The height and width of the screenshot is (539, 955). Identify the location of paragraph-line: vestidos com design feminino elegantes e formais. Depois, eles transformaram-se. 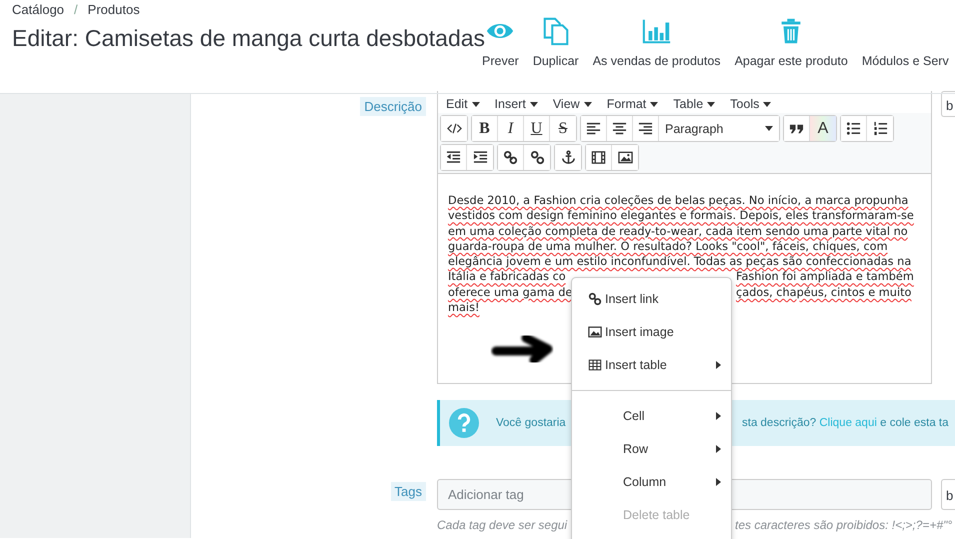
(681, 216).